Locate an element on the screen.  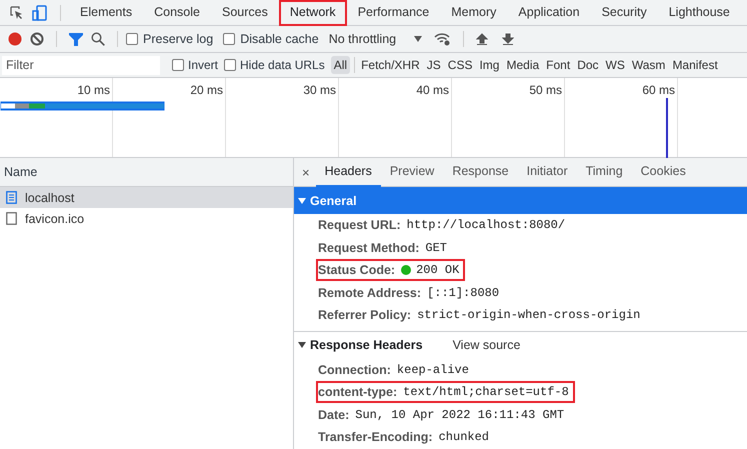
time-tick: 30 ms is located at coordinates (319, 90).